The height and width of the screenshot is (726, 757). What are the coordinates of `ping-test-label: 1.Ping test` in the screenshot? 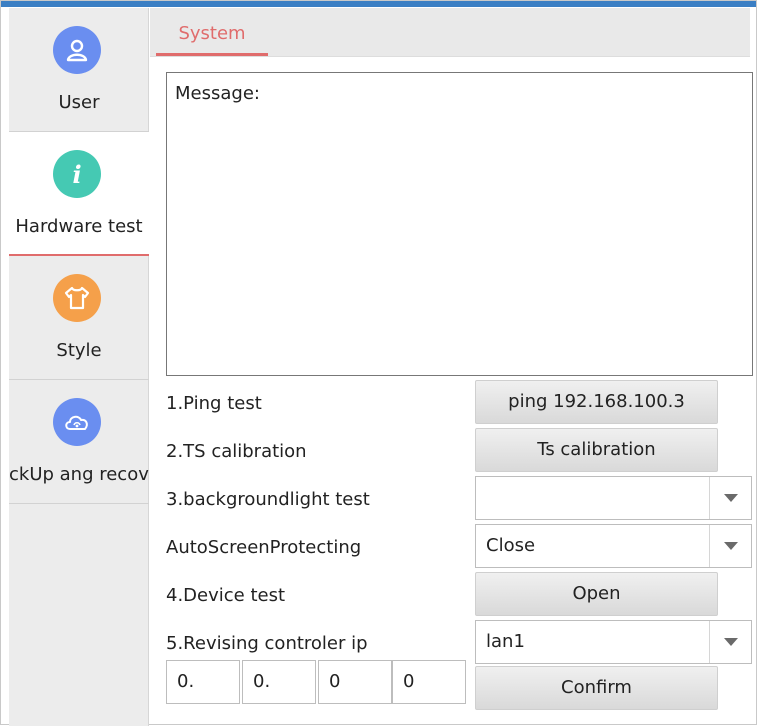 It's located at (214, 403).